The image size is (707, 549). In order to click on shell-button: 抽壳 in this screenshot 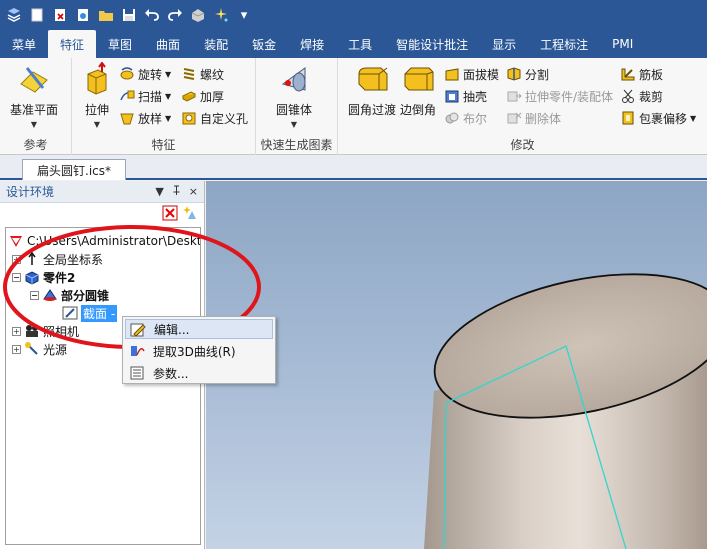, I will do `click(465, 96)`.